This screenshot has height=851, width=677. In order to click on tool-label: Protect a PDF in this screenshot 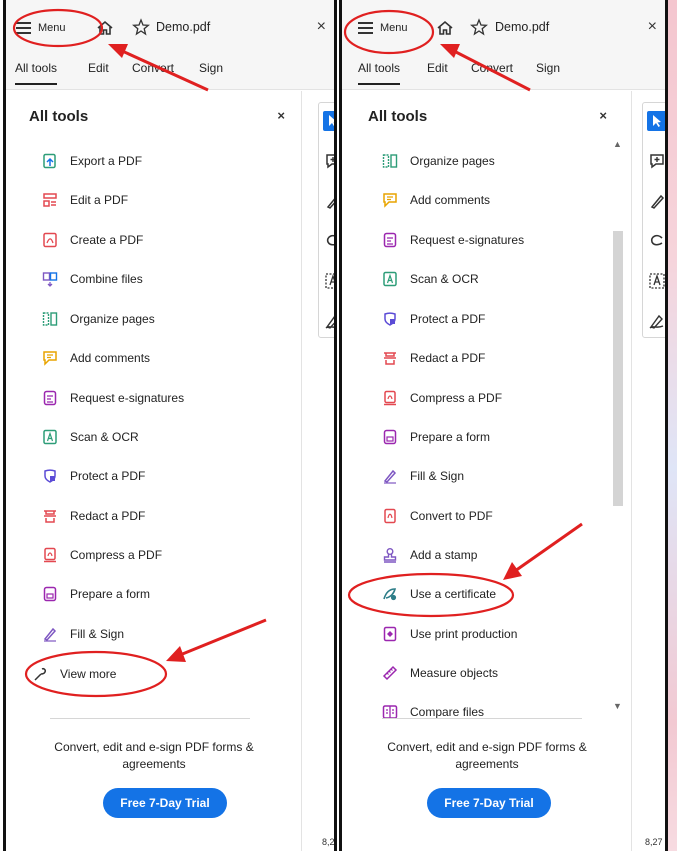, I will do `click(108, 476)`.